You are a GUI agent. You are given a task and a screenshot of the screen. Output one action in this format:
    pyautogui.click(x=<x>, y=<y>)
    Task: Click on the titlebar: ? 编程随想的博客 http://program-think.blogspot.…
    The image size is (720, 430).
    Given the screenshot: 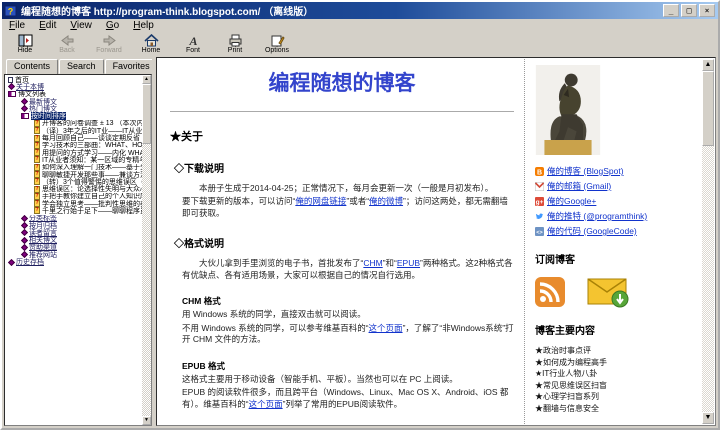 What is the action you would take?
    pyautogui.click(x=360, y=10)
    